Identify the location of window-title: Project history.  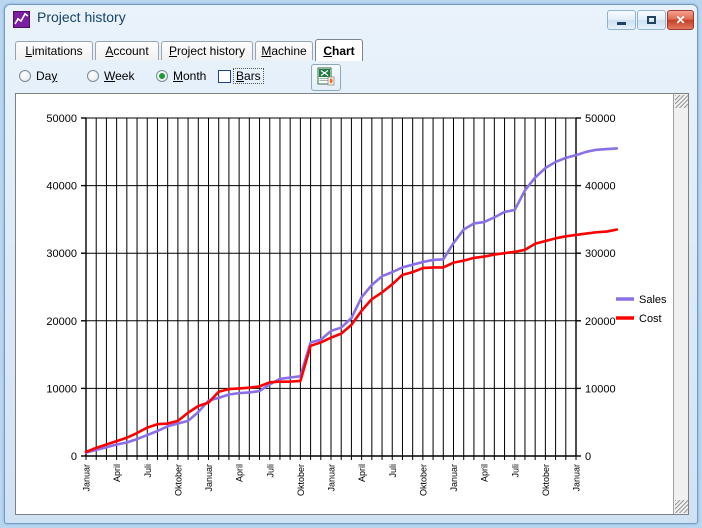
(81, 17).